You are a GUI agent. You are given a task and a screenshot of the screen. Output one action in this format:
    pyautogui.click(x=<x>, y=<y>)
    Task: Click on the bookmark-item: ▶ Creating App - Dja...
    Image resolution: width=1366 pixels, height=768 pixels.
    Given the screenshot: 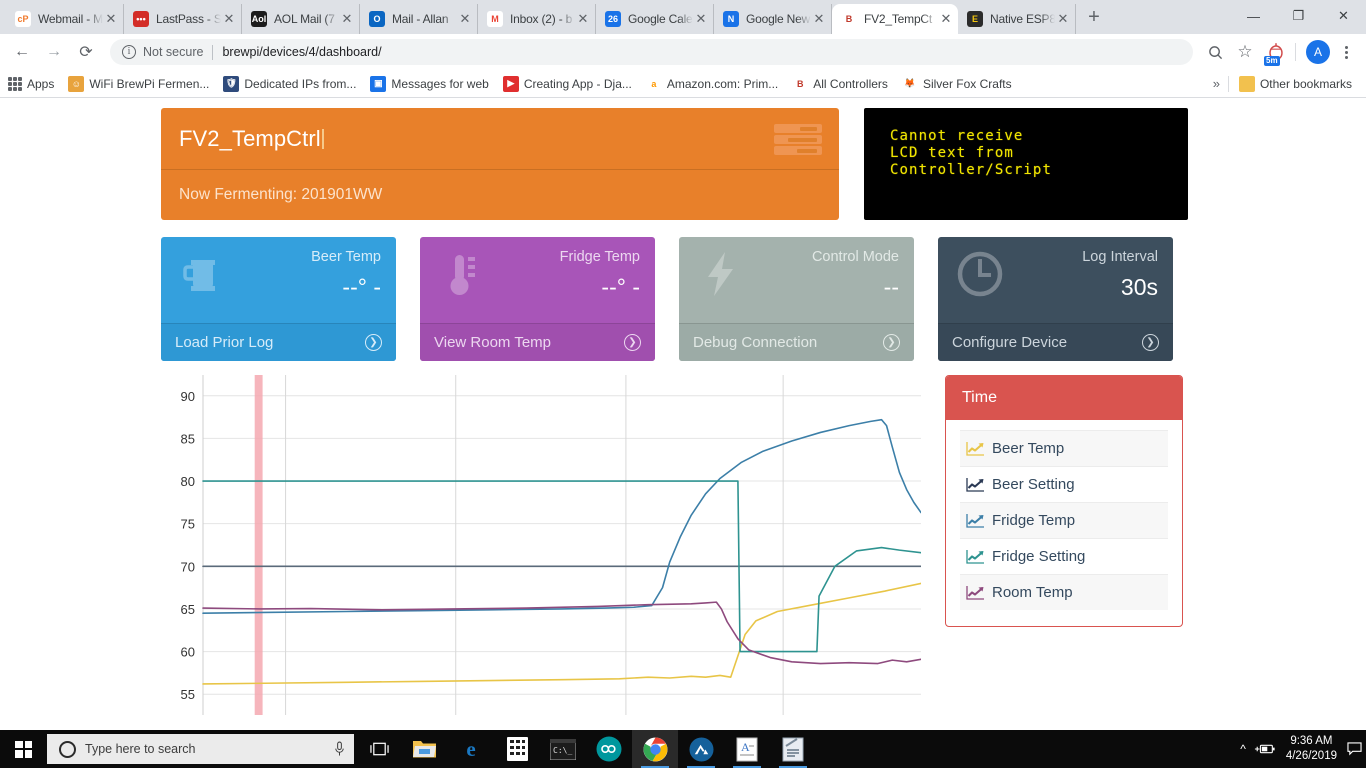 What is the action you would take?
    pyautogui.click(x=567, y=83)
    